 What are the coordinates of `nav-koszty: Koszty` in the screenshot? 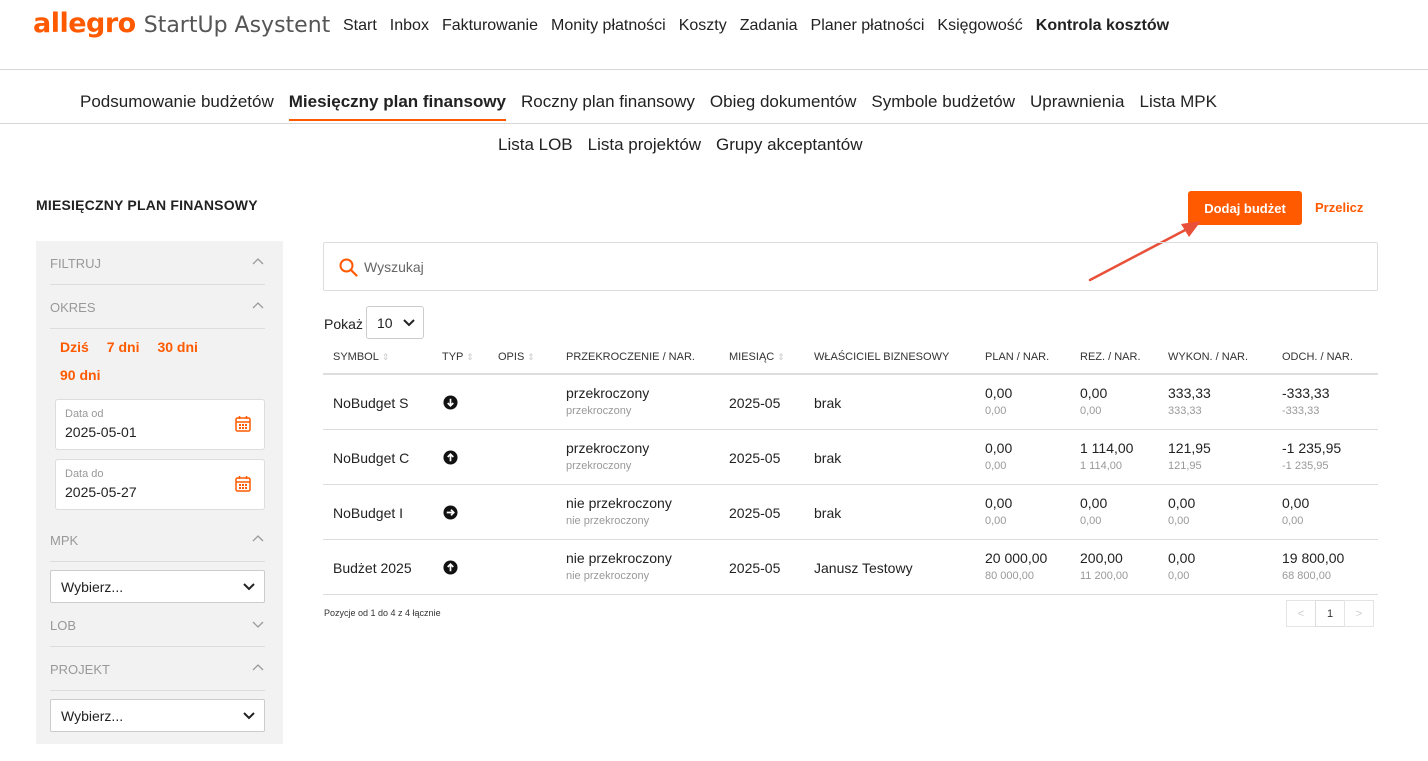 It's located at (703, 26).